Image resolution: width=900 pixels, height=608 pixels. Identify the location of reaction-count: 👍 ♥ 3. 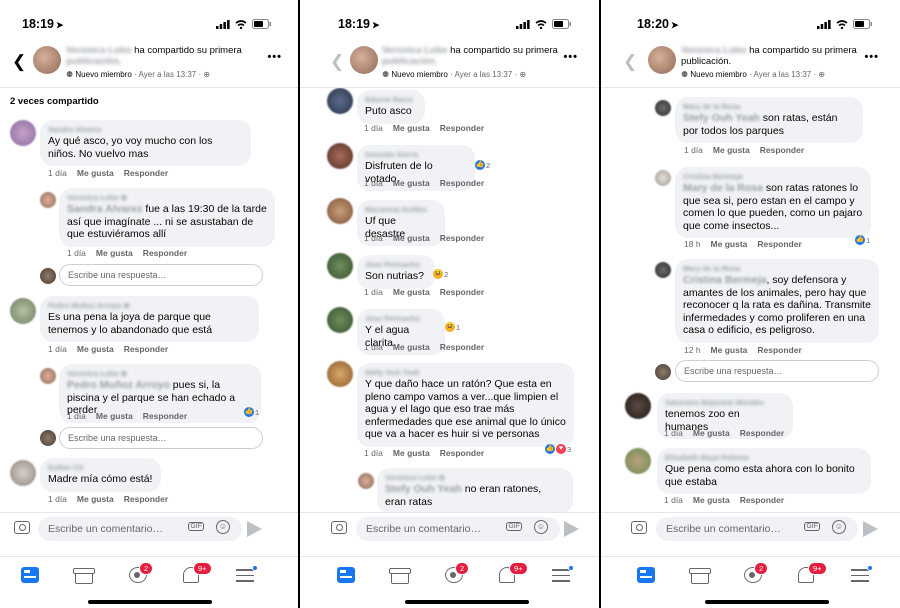
(558, 449).